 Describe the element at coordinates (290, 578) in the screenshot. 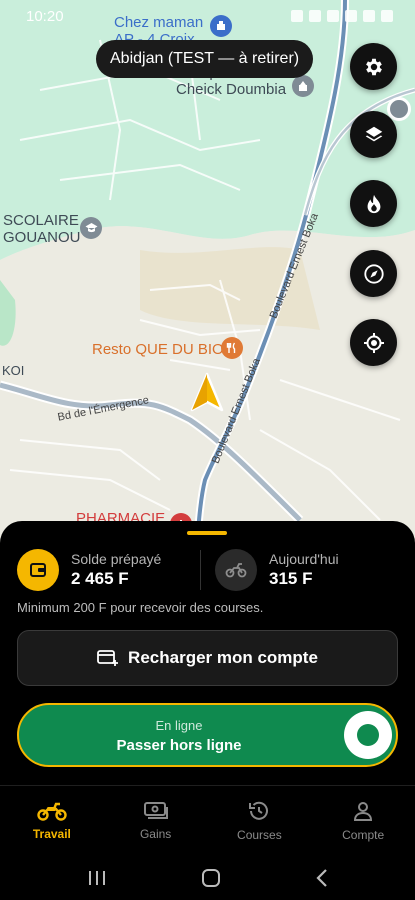

I see `today-value: 315 F` at that location.